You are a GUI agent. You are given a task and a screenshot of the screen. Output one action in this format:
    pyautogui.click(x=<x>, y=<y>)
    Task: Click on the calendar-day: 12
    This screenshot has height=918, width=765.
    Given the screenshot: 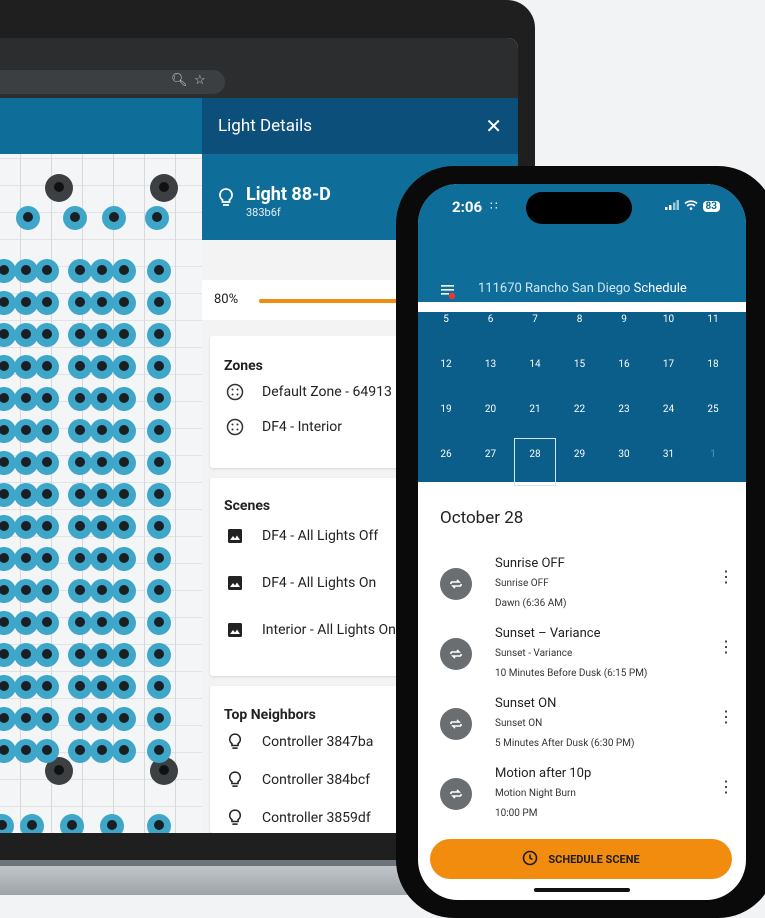 What is the action you would take?
    pyautogui.click(x=446, y=364)
    